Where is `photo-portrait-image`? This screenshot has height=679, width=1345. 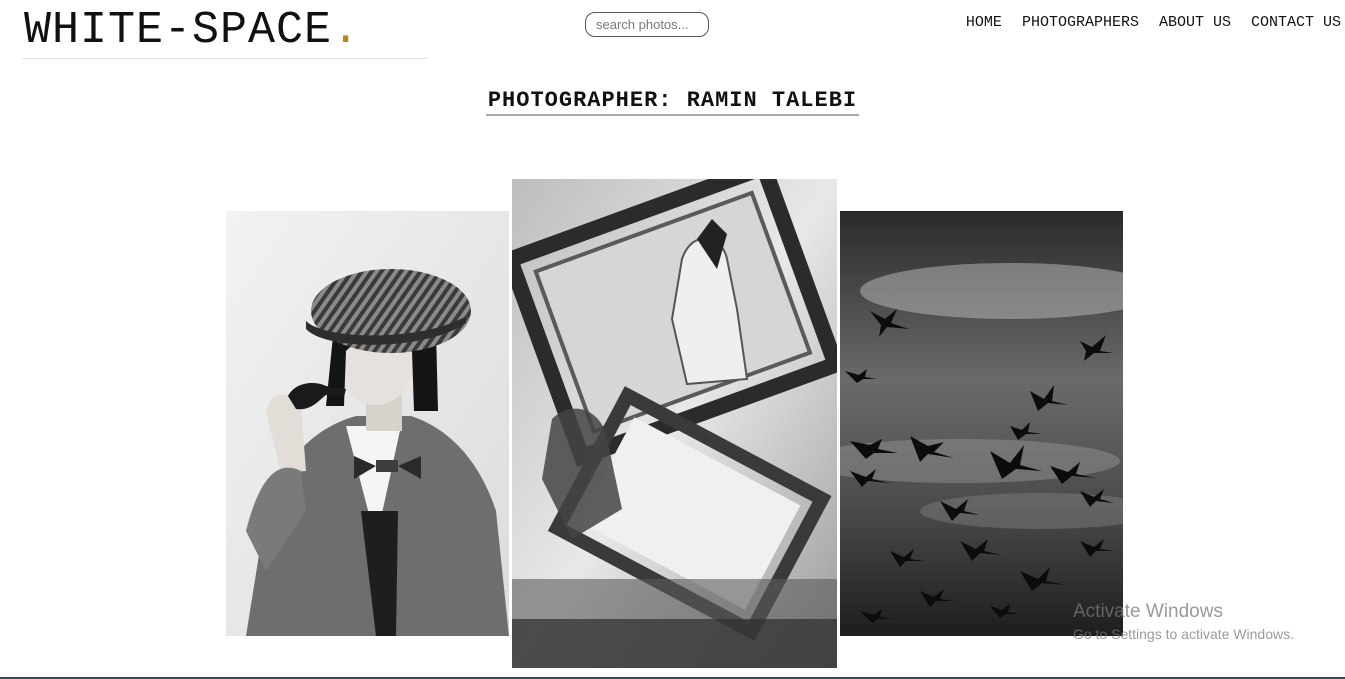
photo-portrait-image is located at coordinates (367, 423).